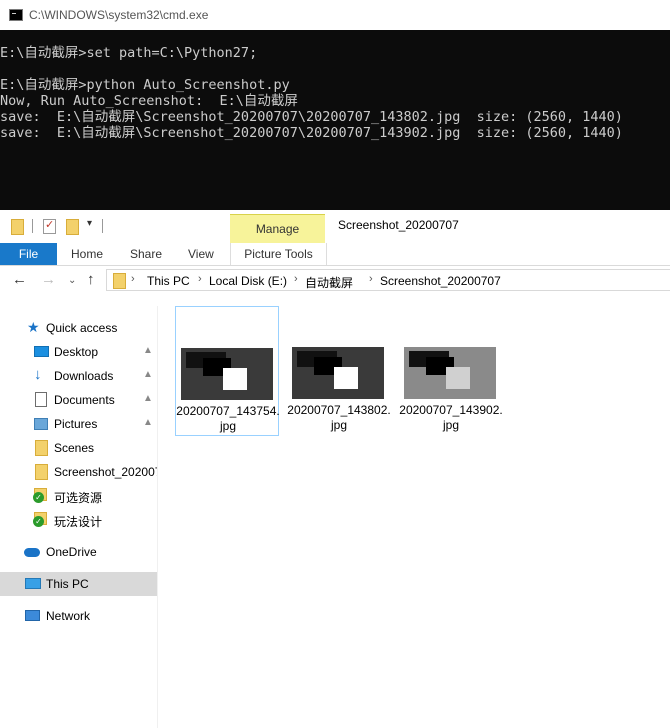  What do you see at coordinates (33, 327) in the screenshot?
I see `star-icon: ★` at bounding box center [33, 327].